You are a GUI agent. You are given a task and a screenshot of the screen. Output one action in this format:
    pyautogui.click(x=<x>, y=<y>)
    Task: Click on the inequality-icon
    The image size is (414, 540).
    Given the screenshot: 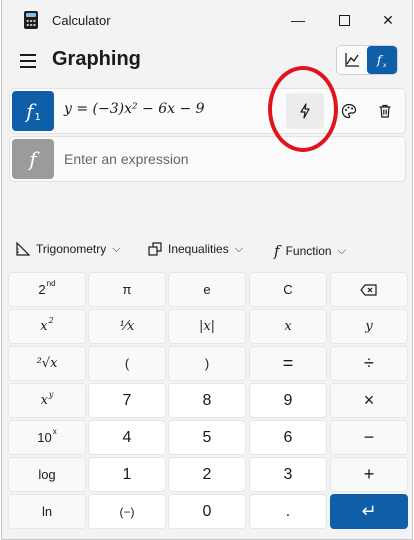 What is the action you would take?
    pyautogui.click(x=155, y=249)
    